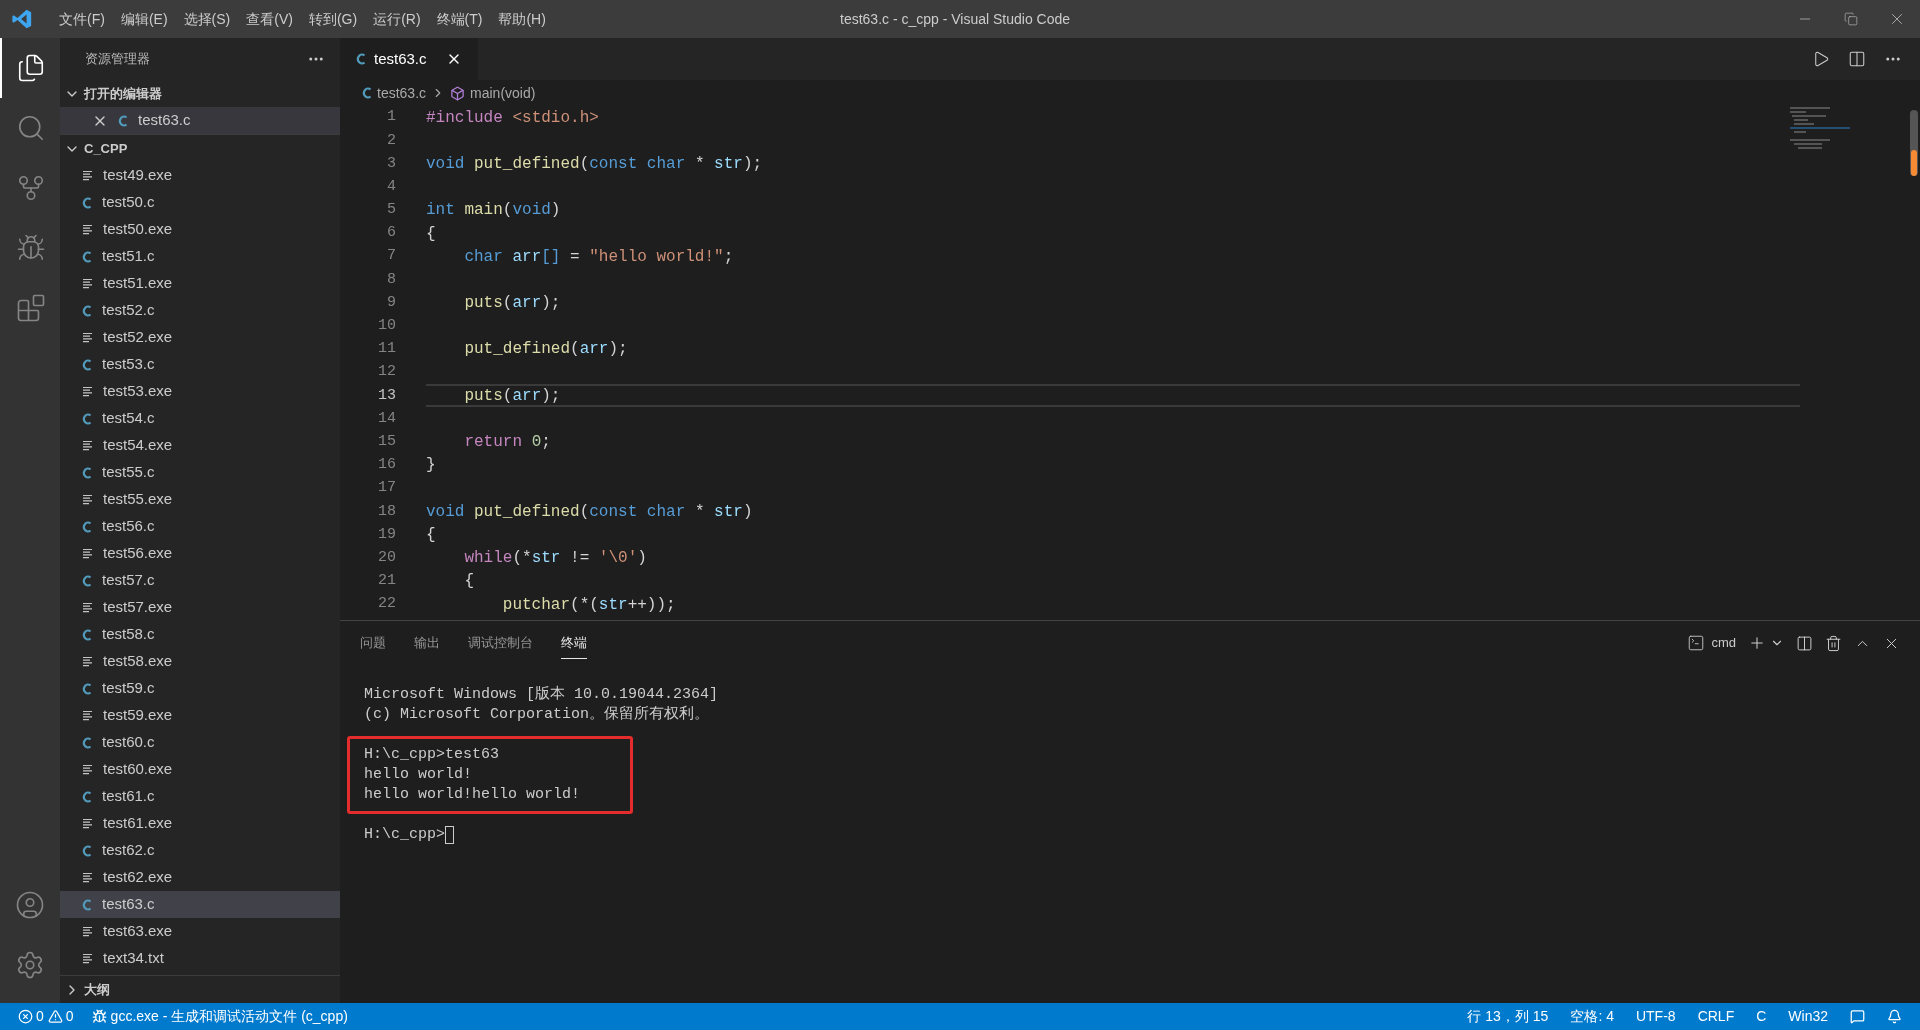  Describe the element at coordinates (1761, 1016) in the screenshot. I see `status-item: C` at that location.